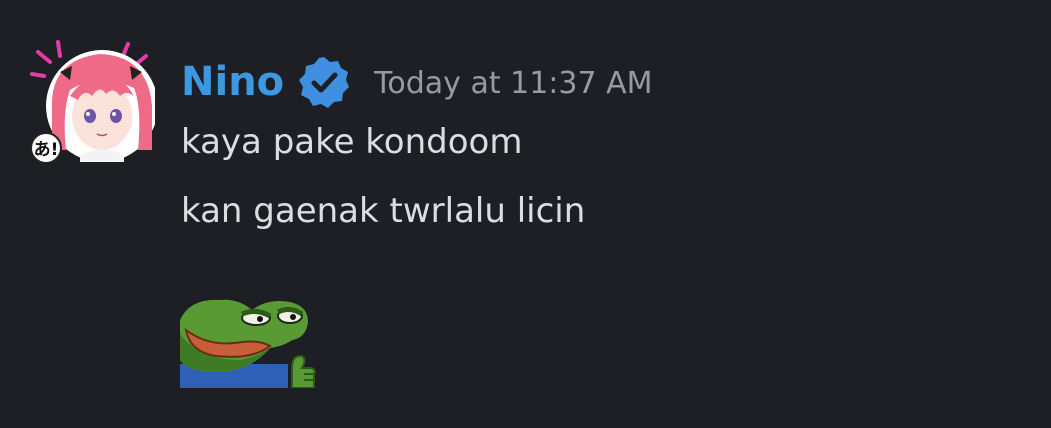 This screenshot has width=1051, height=428. Describe the element at coordinates (232, 82) in the screenshot. I see `author-username: Nino` at that location.